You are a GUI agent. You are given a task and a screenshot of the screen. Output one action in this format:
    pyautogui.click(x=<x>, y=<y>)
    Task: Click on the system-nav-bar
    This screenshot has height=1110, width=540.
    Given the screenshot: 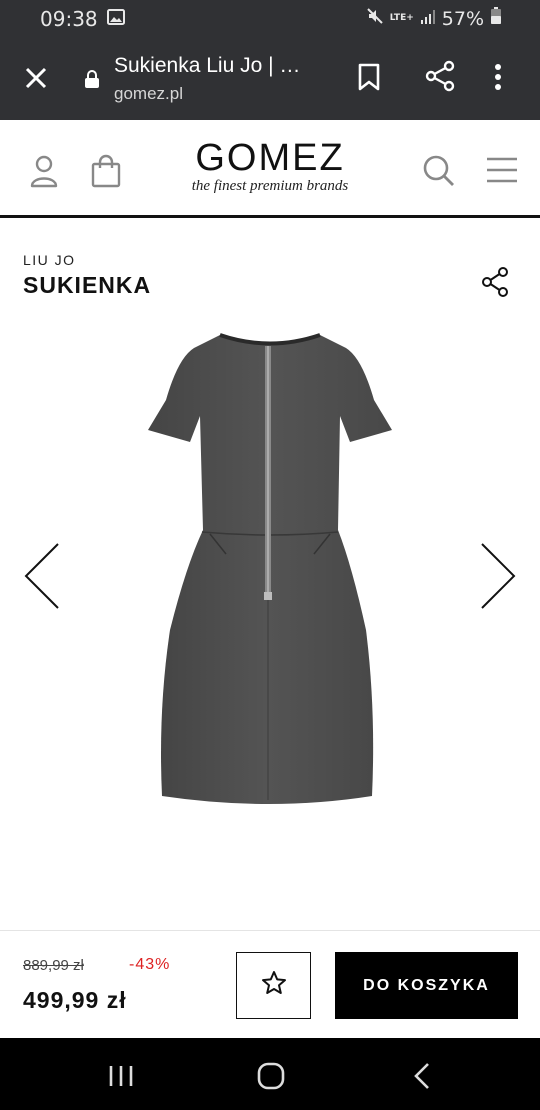 What is the action you would take?
    pyautogui.click(x=270, y=1074)
    